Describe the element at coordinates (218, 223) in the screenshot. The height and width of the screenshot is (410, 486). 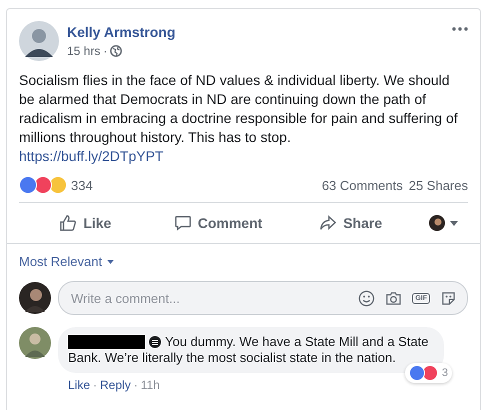
I see `comment-button: Comment` at that location.